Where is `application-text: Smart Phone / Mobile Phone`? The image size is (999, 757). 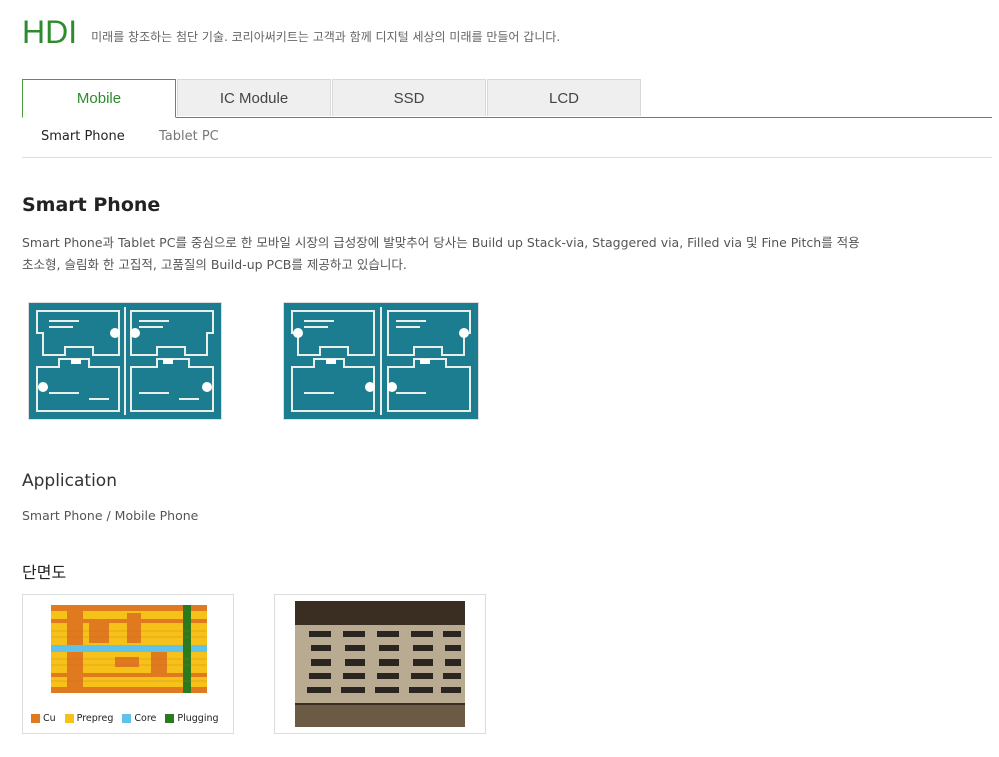 application-text: Smart Phone / Mobile Phone is located at coordinates (110, 515).